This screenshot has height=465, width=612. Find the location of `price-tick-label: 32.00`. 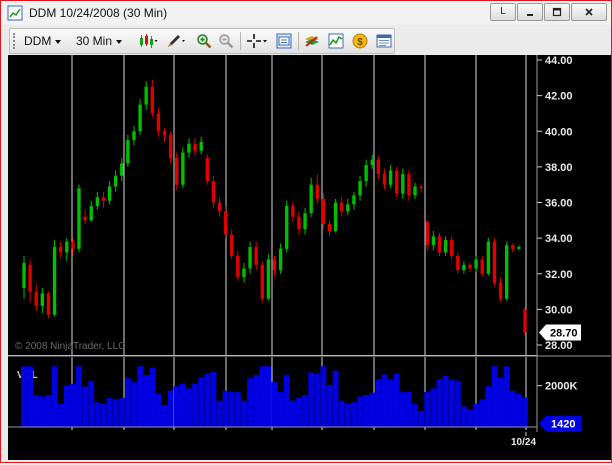

price-tick-label: 32.00 is located at coordinates (559, 275).